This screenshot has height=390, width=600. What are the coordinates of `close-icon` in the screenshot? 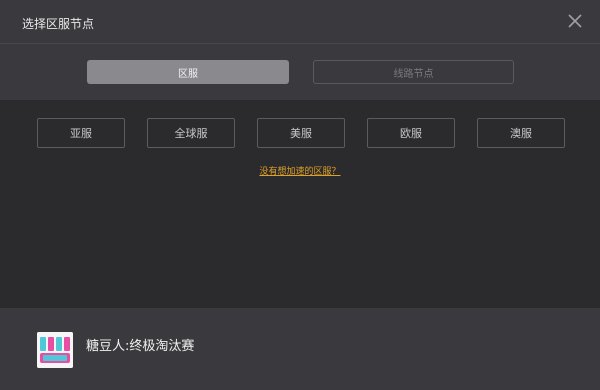 It's located at (575, 21).